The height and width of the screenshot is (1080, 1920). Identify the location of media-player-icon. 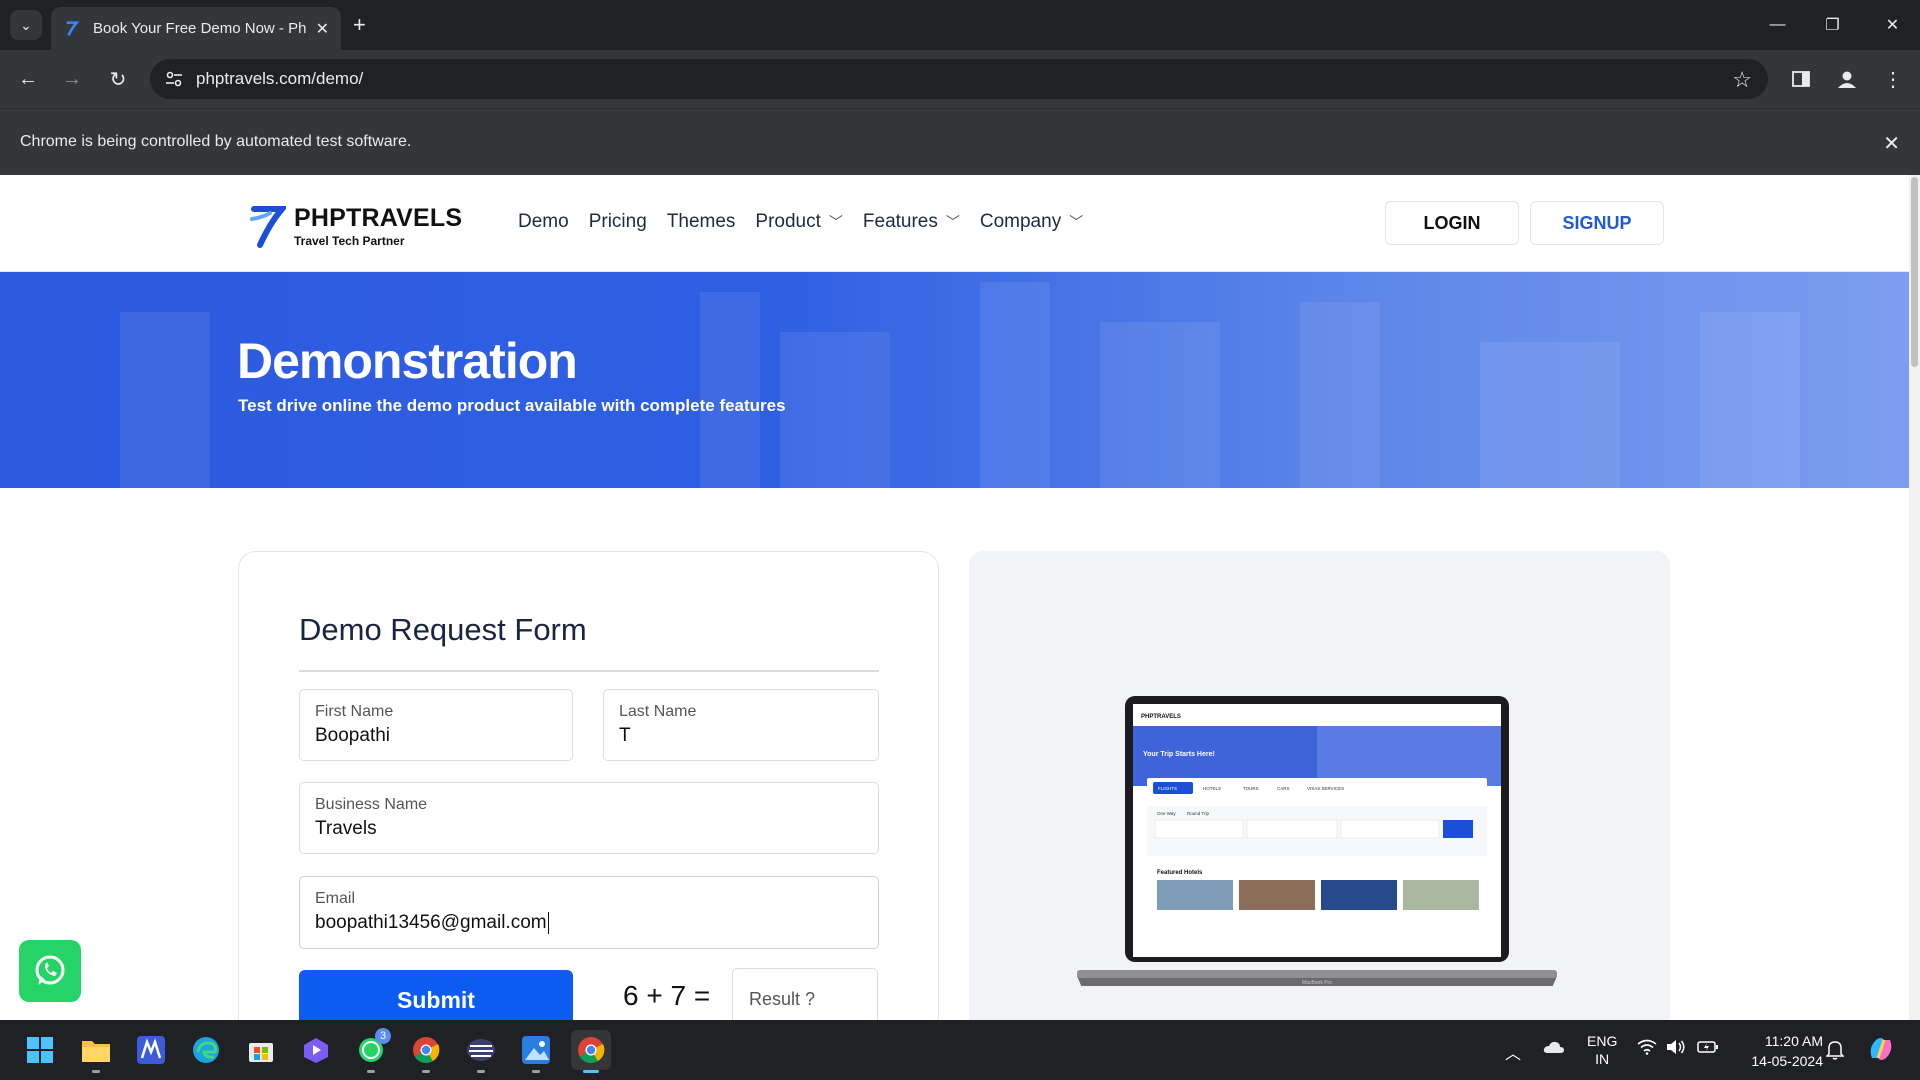
(316, 1050).